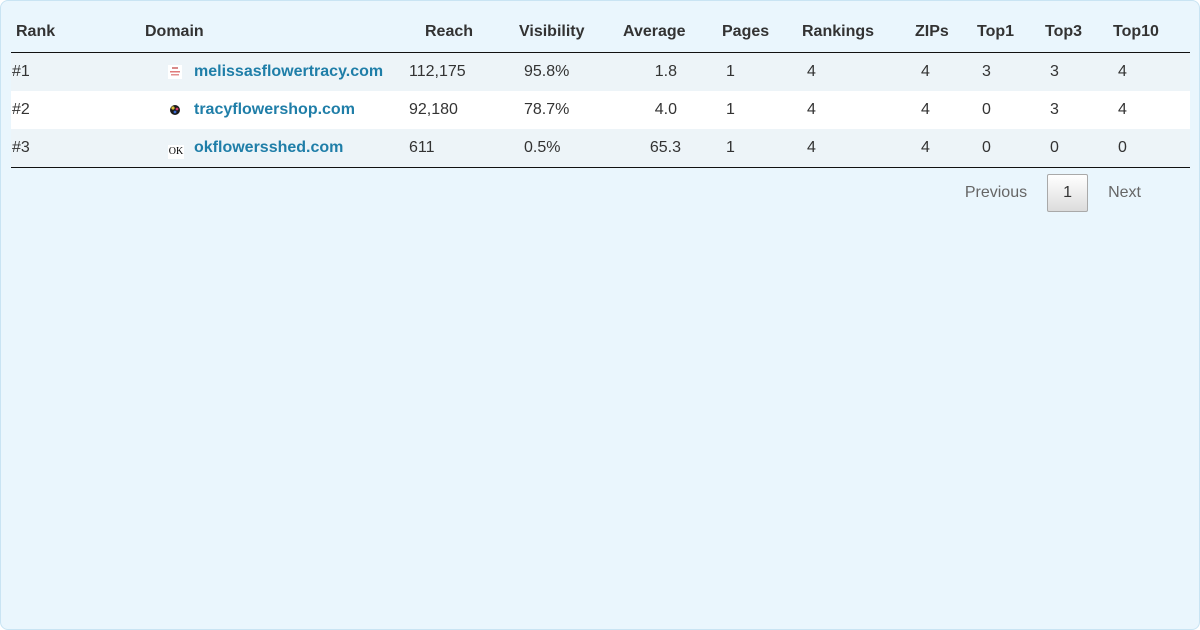  Describe the element at coordinates (274, 109) in the screenshot. I see `domain-link: tracyflowershop.com` at that location.